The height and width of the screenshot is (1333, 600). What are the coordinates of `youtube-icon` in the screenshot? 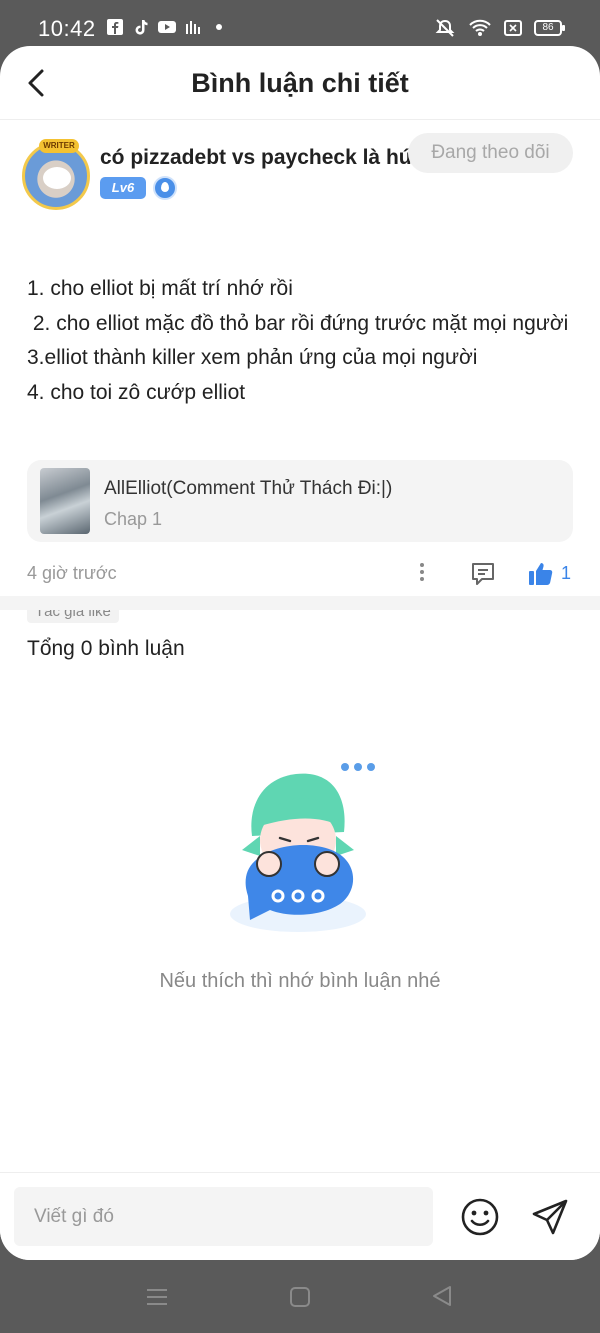 It's located at (167, 27).